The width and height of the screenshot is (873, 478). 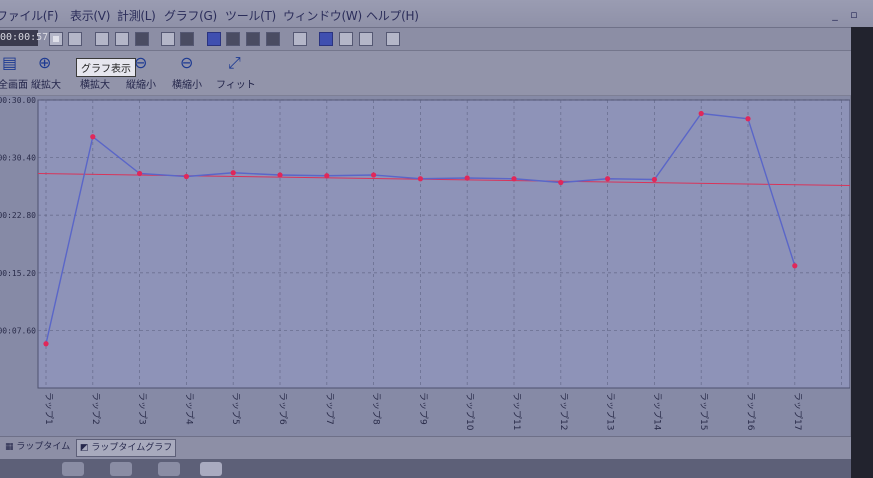 What do you see at coordinates (436, 39) in the screenshot?
I see `toolbar` at bounding box center [436, 39].